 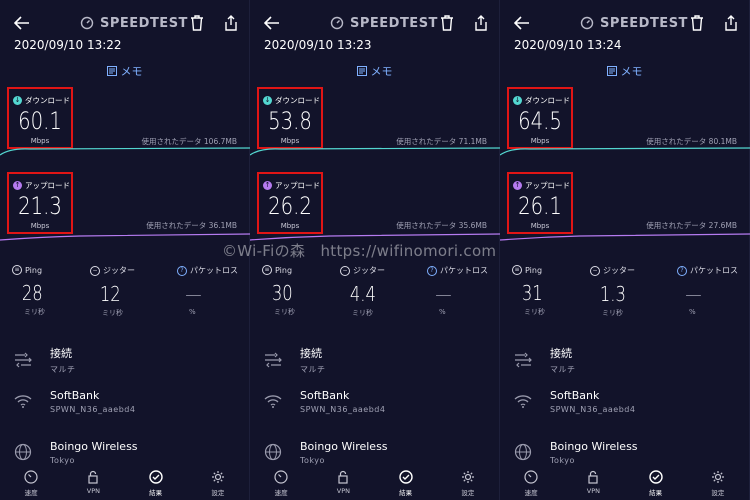 I want to click on jitter-value: 12, so click(x=110, y=294).